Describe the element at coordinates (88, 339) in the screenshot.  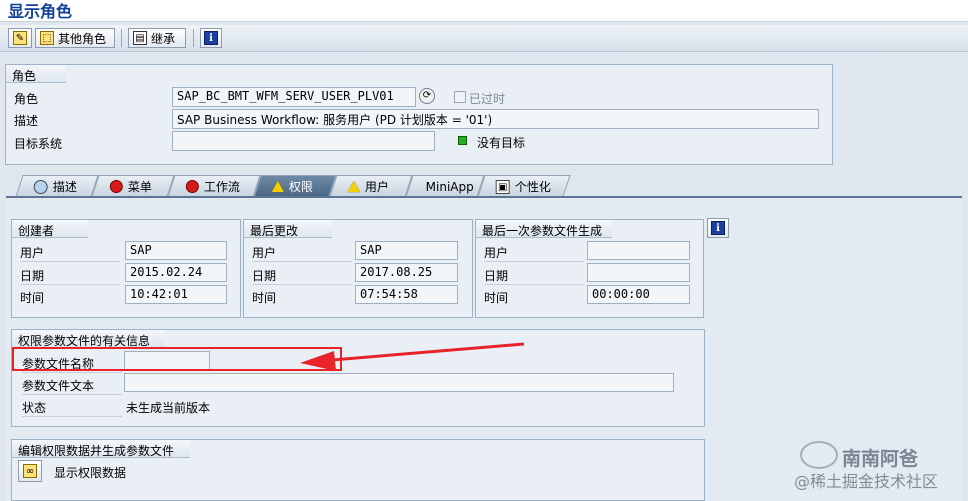
I see `profile-info-group-title: 权限参数文件的有关信息` at that location.